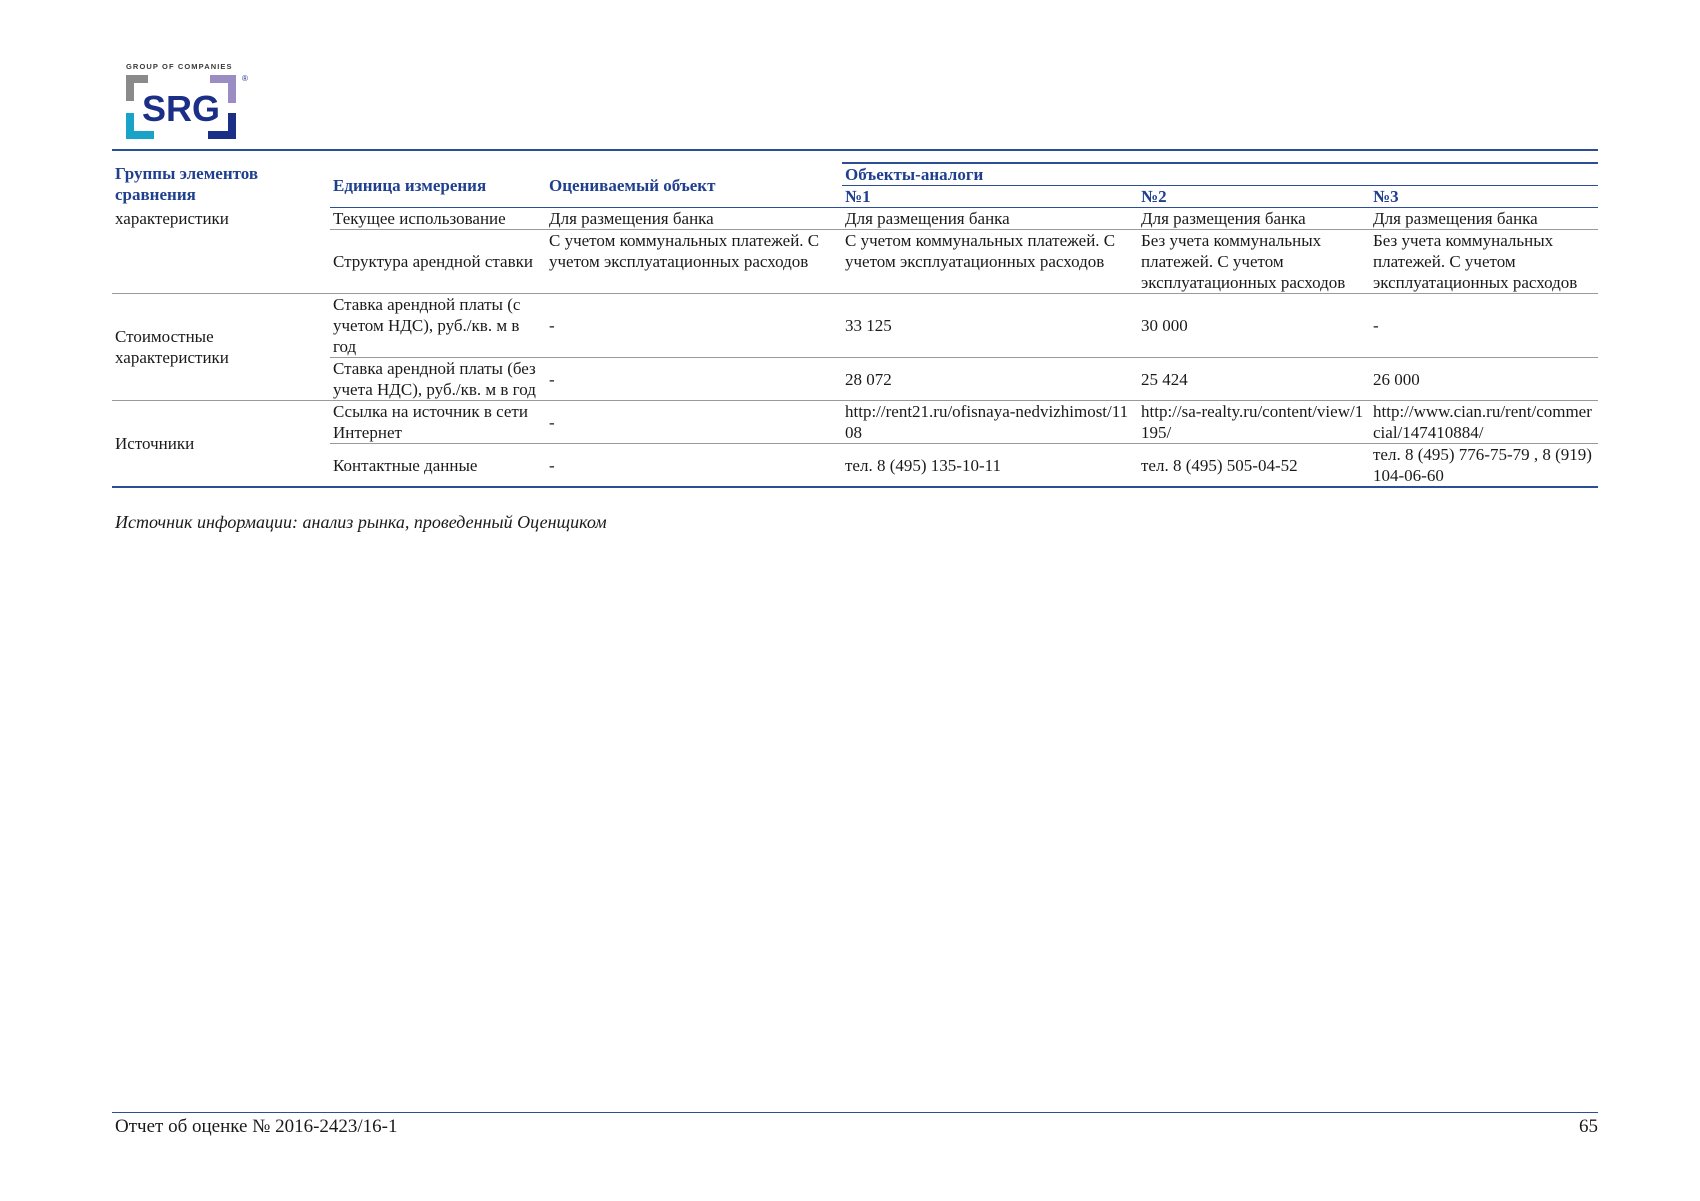  I want to click on unit-cell: Структура арендной ставки, so click(438, 261).